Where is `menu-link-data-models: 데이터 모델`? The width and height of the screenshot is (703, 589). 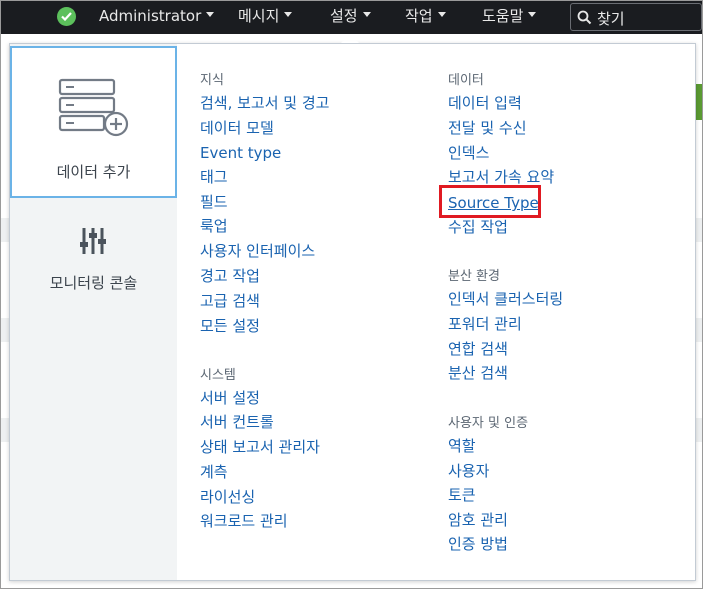 menu-link-data-models: 데이터 모델 is located at coordinates (237, 128).